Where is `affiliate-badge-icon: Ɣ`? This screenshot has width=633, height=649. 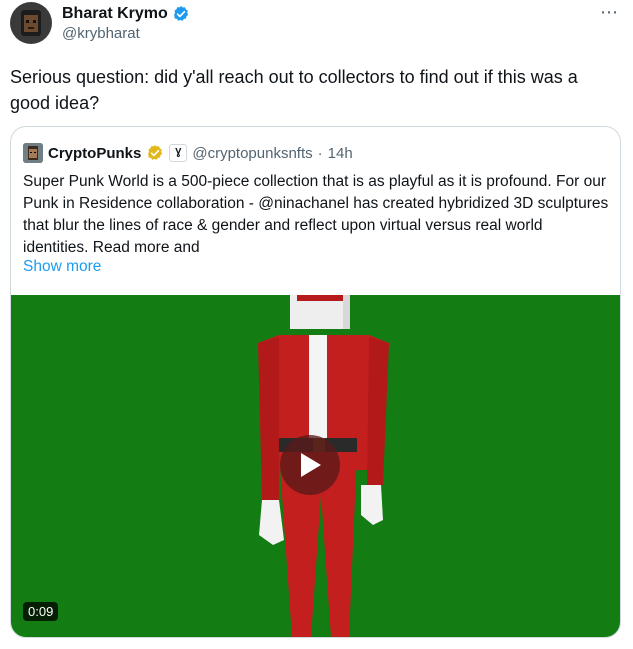
affiliate-badge-icon: Ɣ is located at coordinates (178, 153).